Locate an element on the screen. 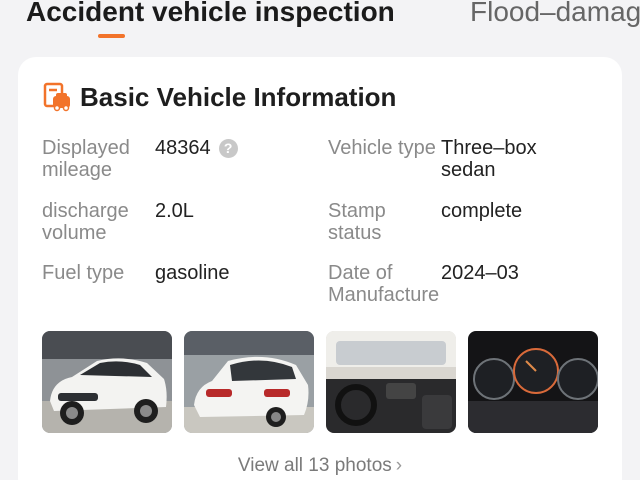 The width and height of the screenshot is (640, 480). mileage-label: Displayed mileage is located at coordinates (86, 159).